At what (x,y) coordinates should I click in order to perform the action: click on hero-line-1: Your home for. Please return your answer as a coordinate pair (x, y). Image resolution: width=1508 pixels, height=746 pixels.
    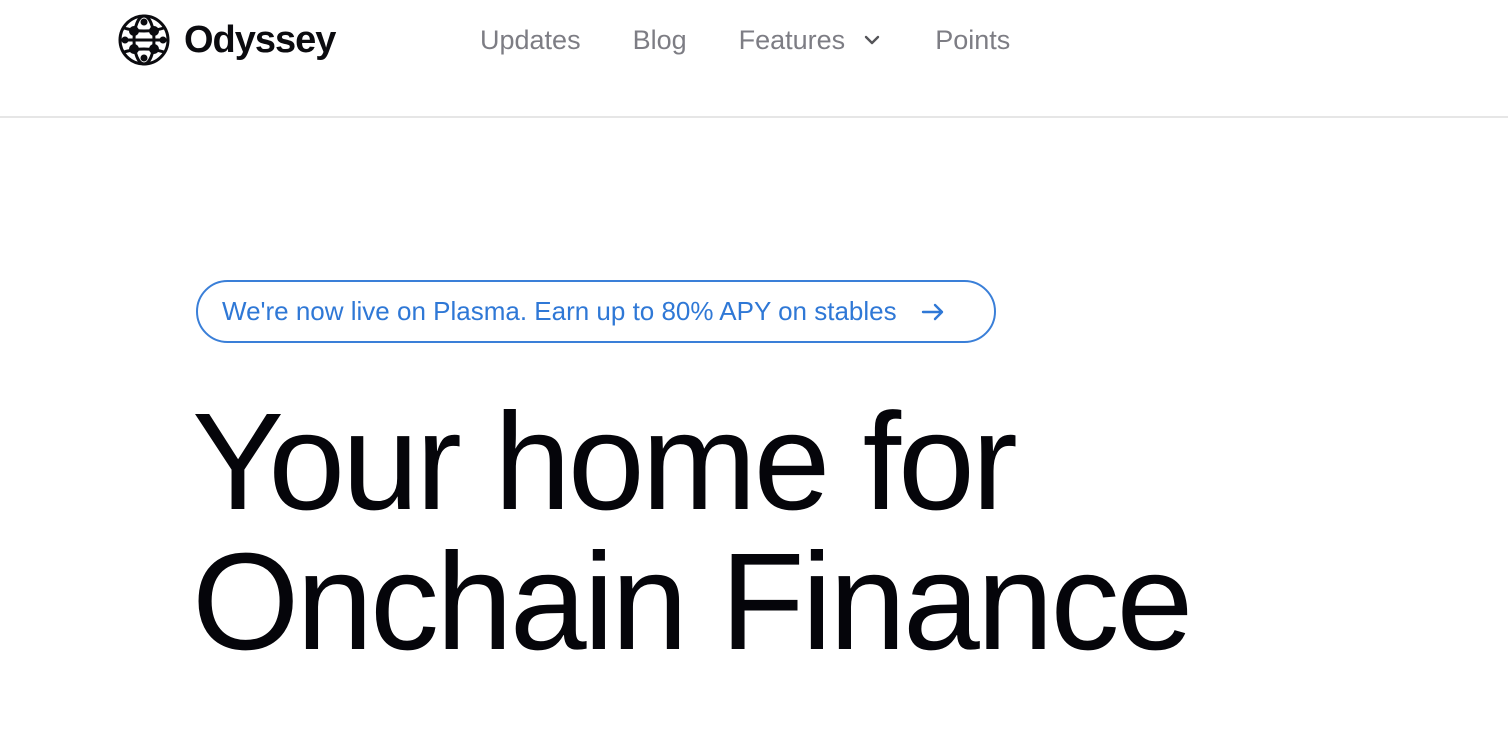
    Looking at the image, I should click on (605, 462).